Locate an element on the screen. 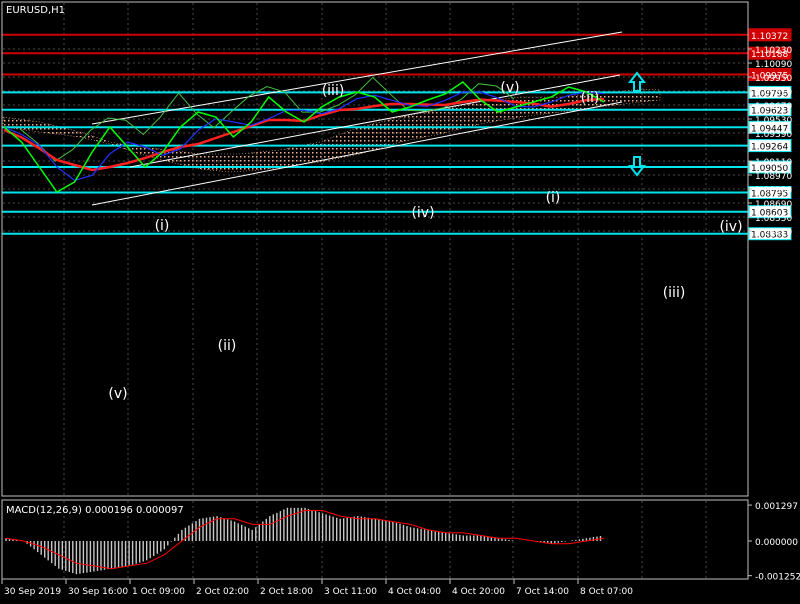  level-label: 1.09264 is located at coordinates (769, 148).